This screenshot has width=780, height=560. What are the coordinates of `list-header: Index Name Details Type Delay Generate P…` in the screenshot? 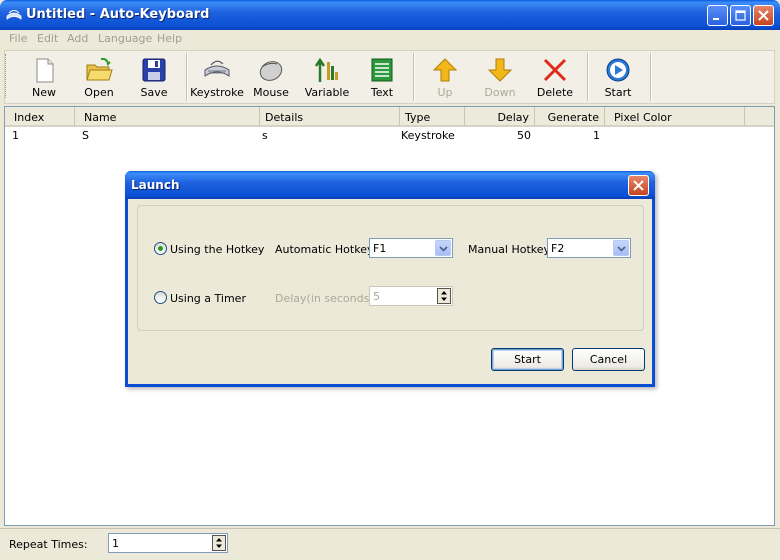 It's located at (389, 117).